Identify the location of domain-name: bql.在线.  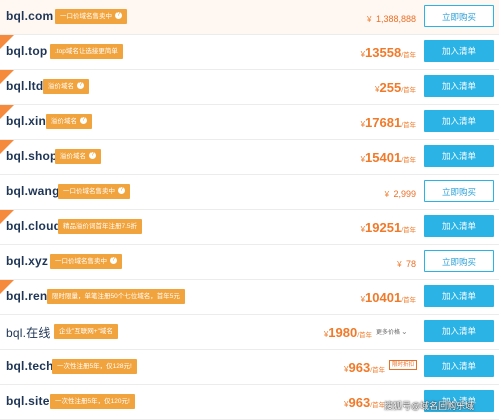
(28, 332).